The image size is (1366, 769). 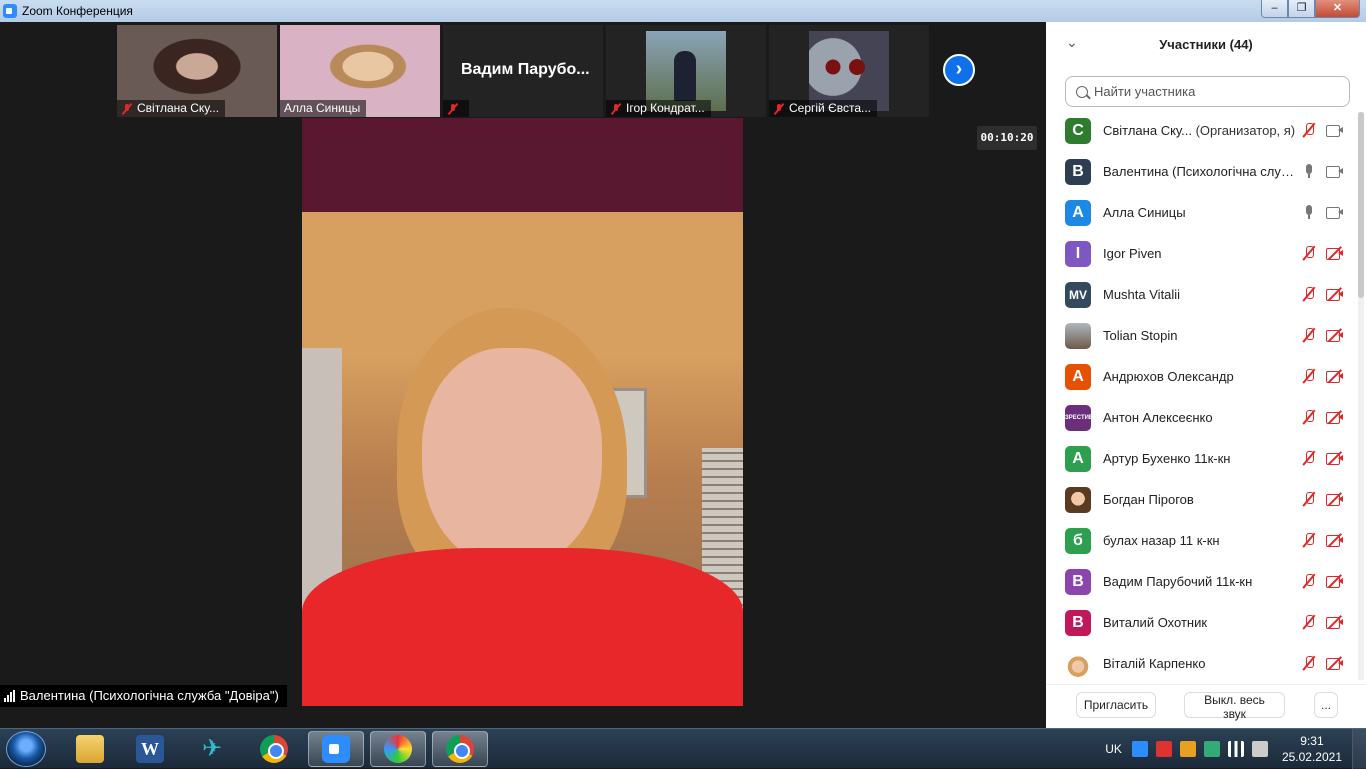 I want to click on maximize-button: ❐, so click(x=1301, y=9).